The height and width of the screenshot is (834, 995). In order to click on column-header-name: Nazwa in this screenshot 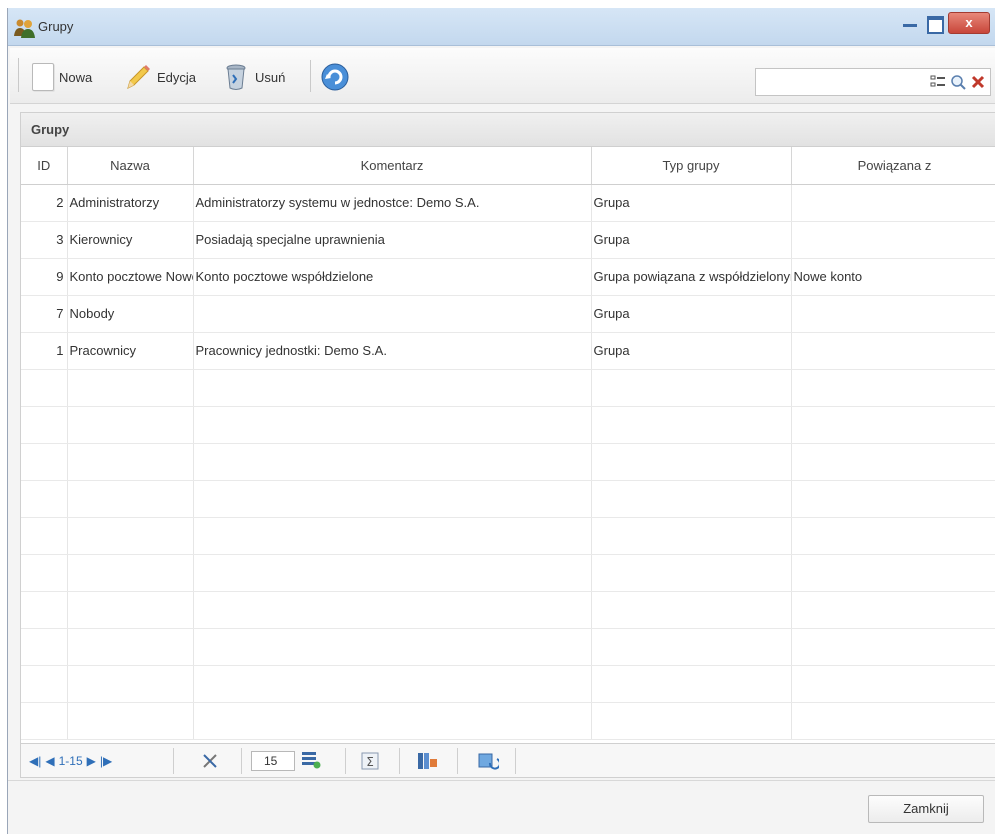, I will do `click(130, 166)`.